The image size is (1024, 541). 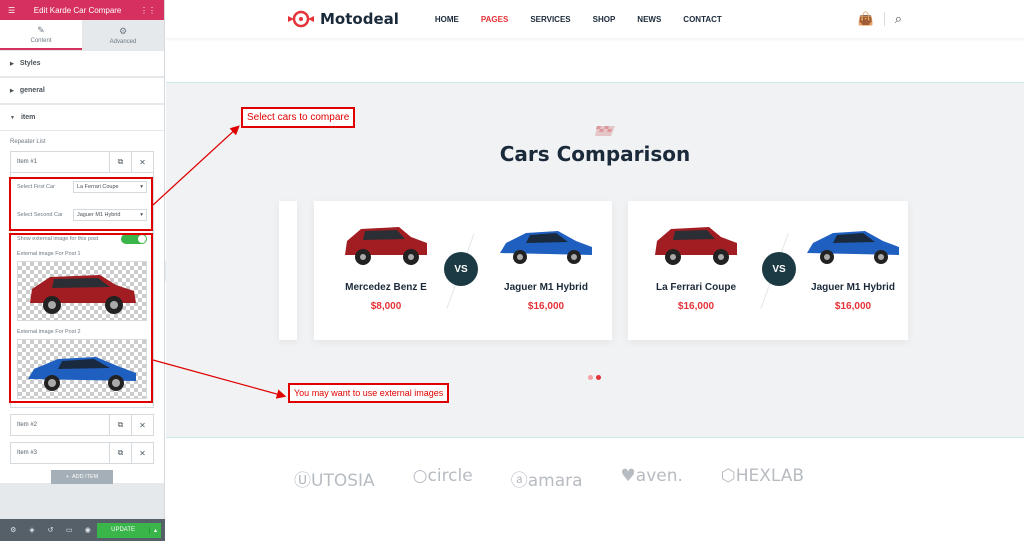 I want to click on pencil-icon: ✎, so click(x=41, y=29).